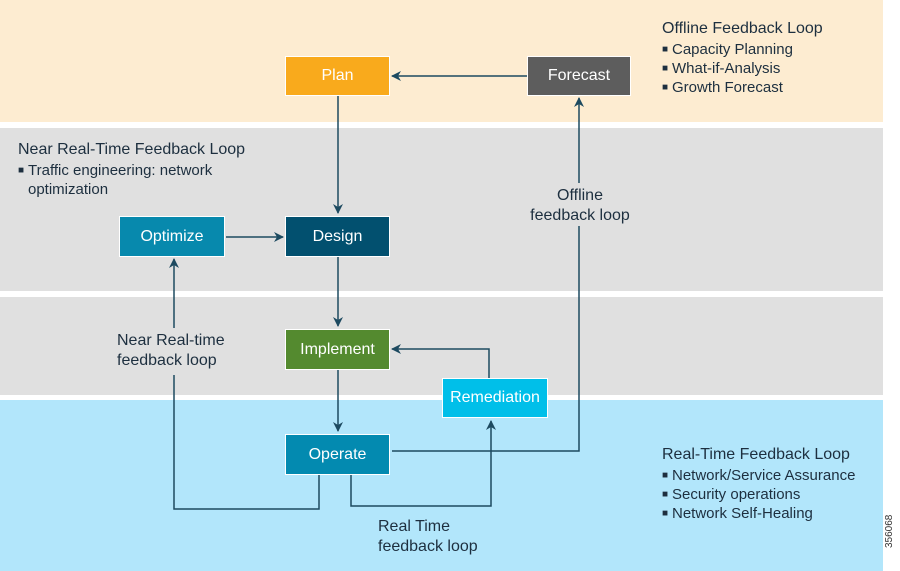  What do you see at coordinates (580, 215) in the screenshot?
I see `offline-loop-label-line2: feedback loop` at bounding box center [580, 215].